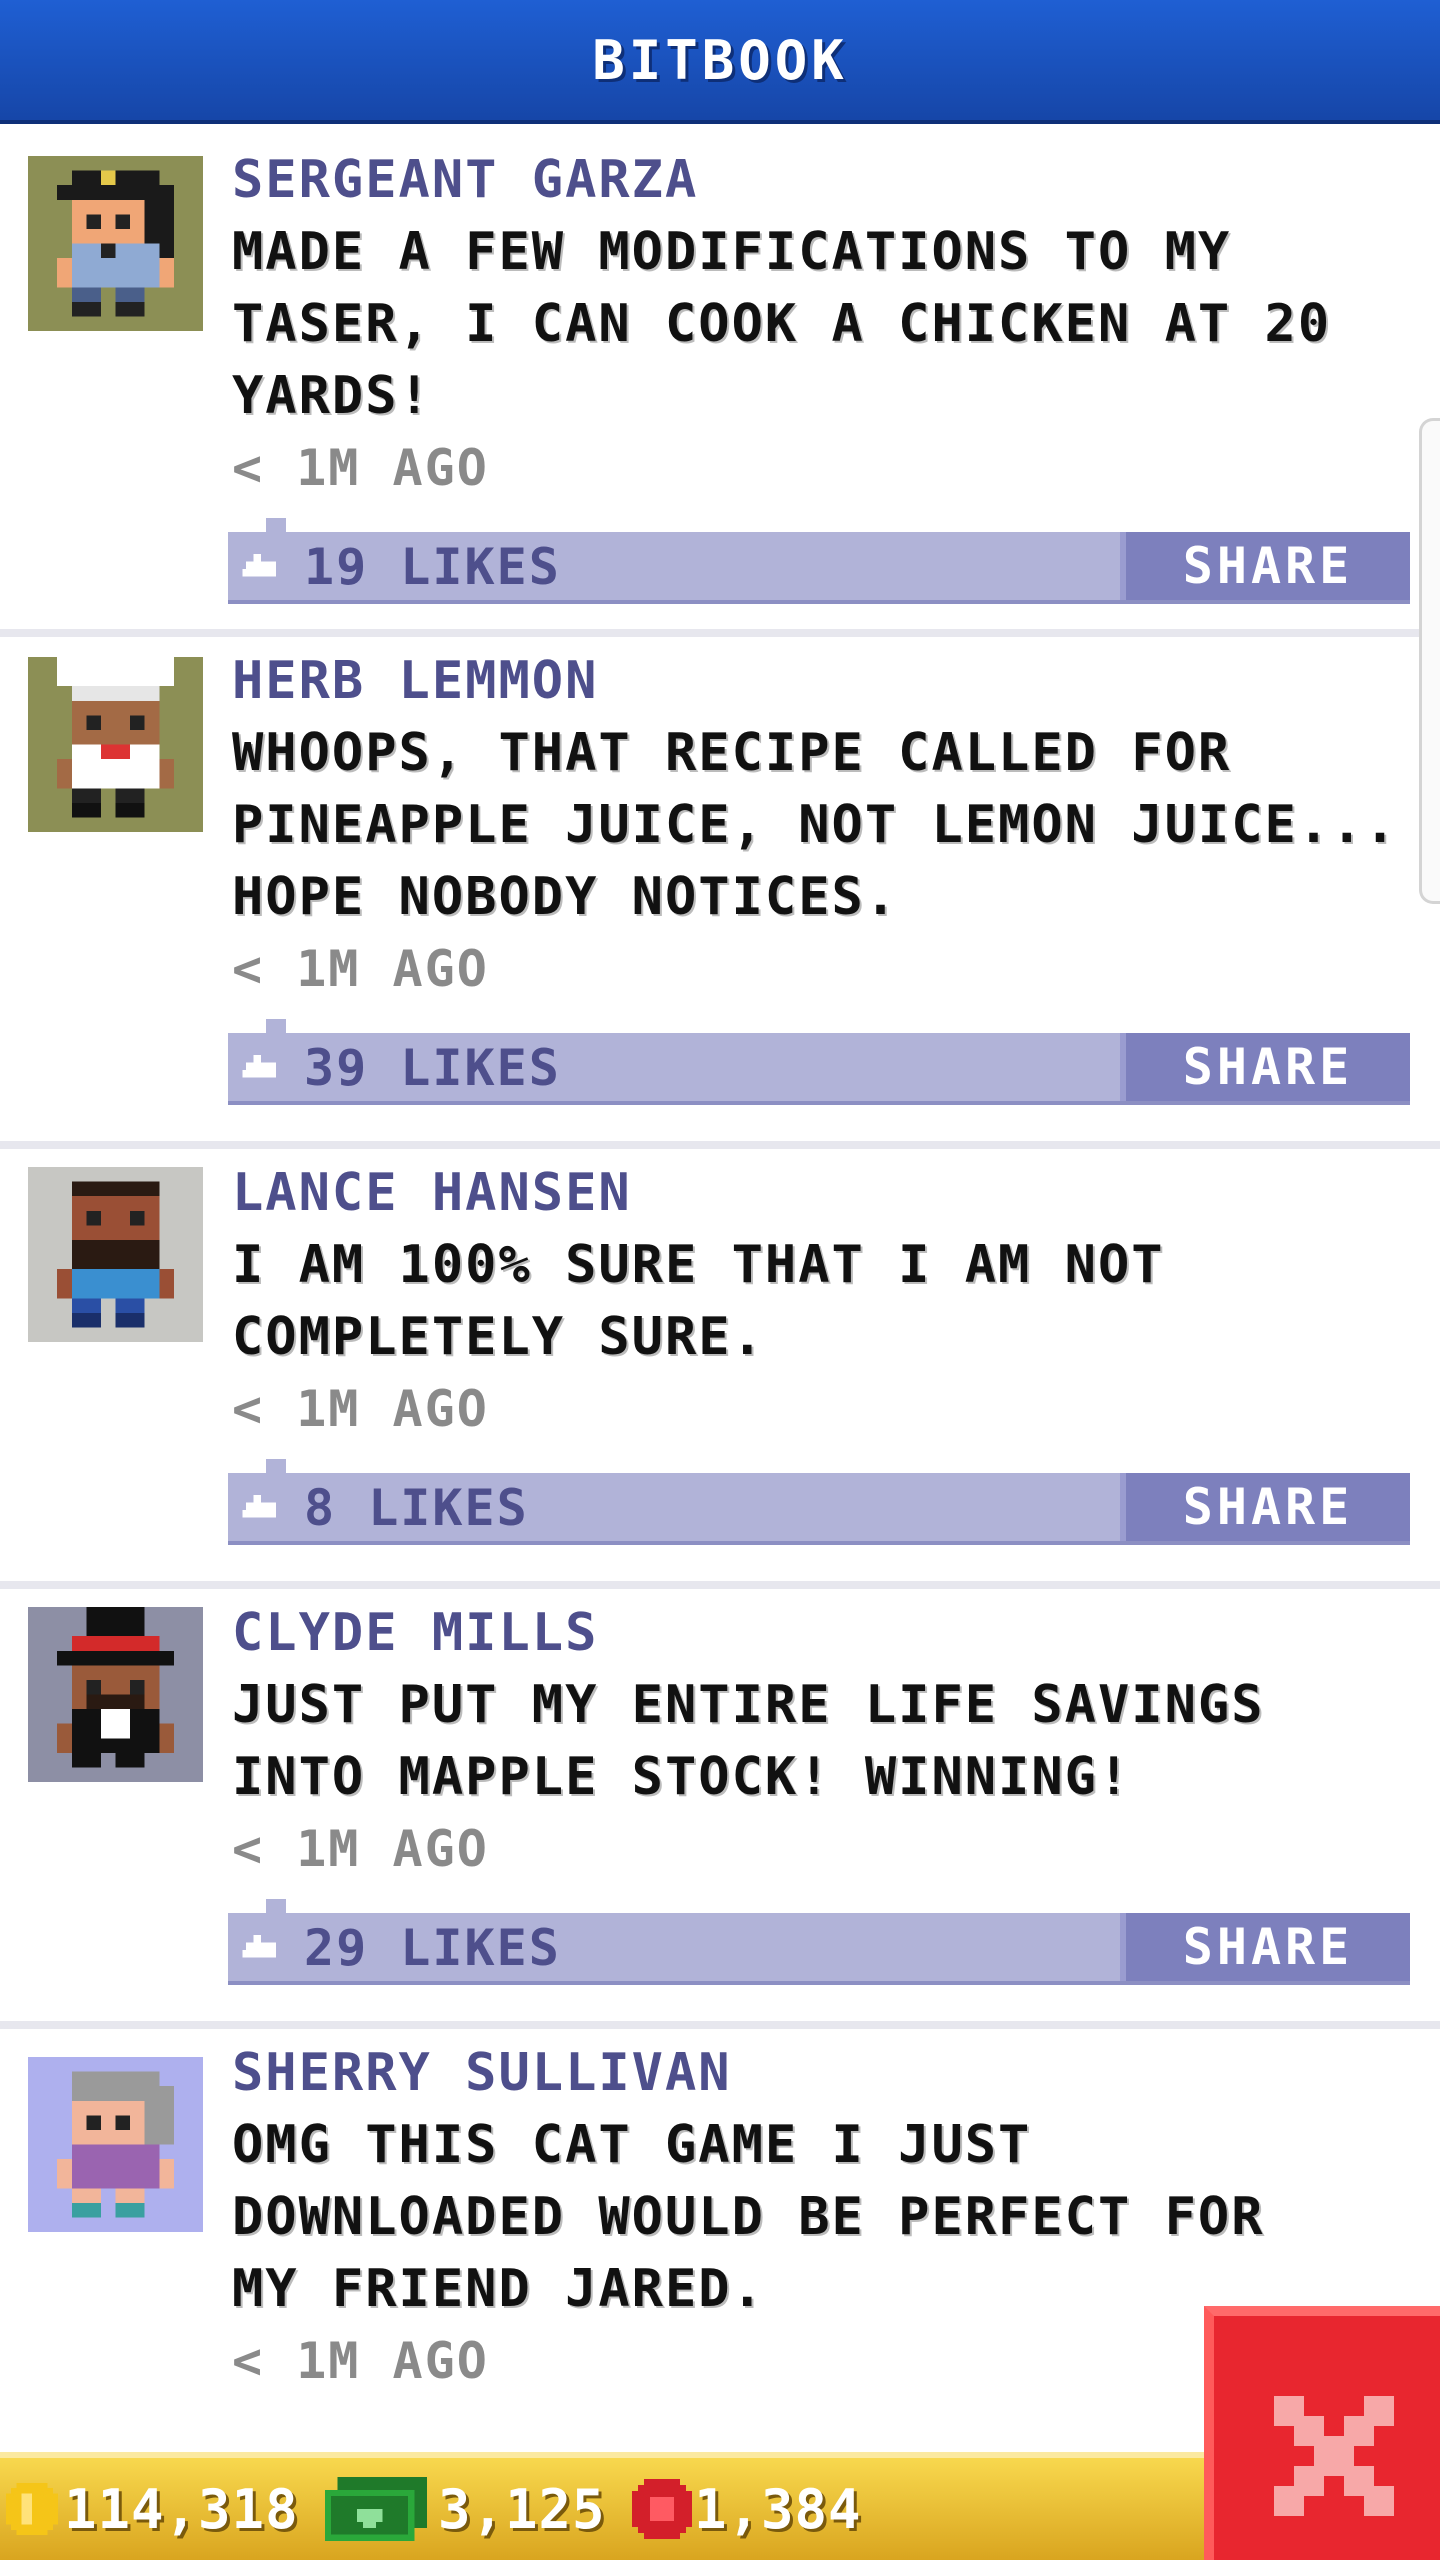  I want to click on post-author: SHERRY SULLIVAN, so click(821, 2073).